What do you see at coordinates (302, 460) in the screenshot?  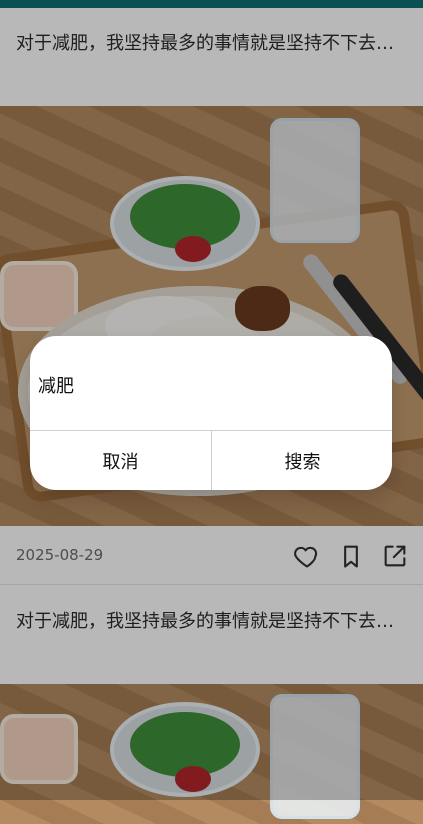 I see `search-button: 搜索` at bounding box center [302, 460].